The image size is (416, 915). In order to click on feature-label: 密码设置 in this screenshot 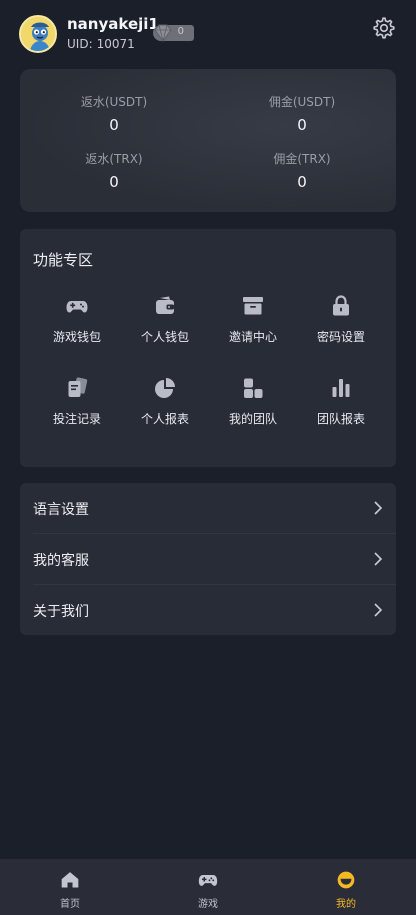, I will do `click(340, 337)`.